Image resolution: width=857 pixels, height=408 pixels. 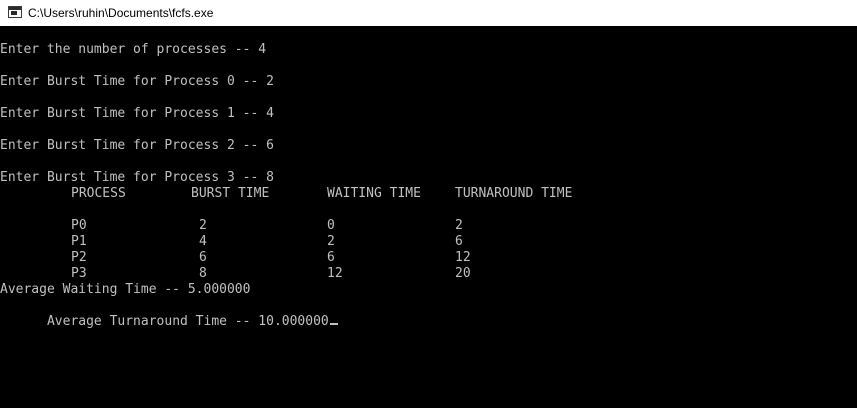 What do you see at coordinates (331, 257) in the screenshot?
I see `cell-waiting-time: 6` at bounding box center [331, 257].